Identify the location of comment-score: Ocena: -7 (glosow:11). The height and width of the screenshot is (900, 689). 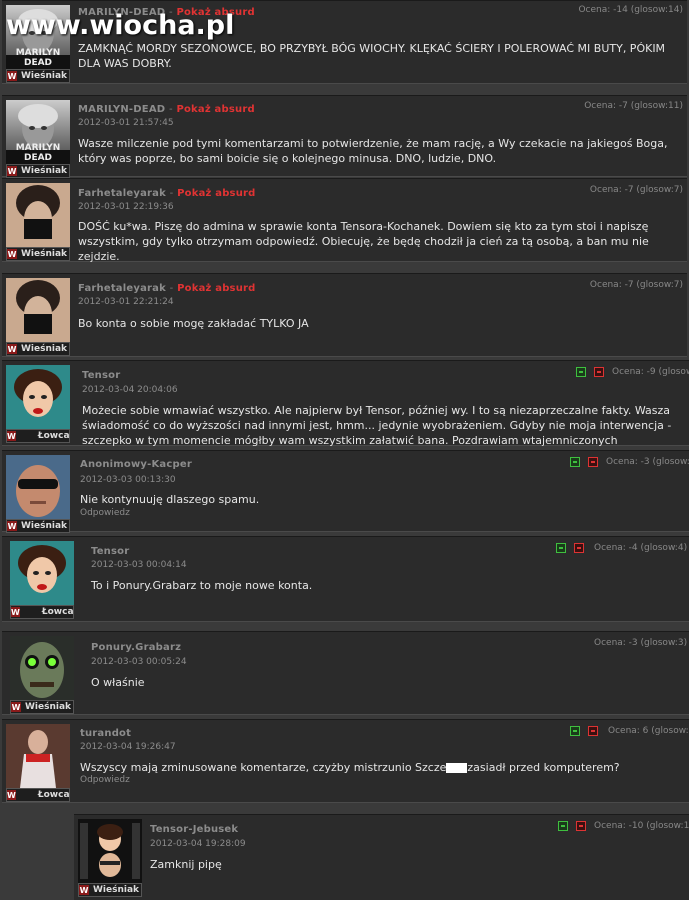
(633, 106).